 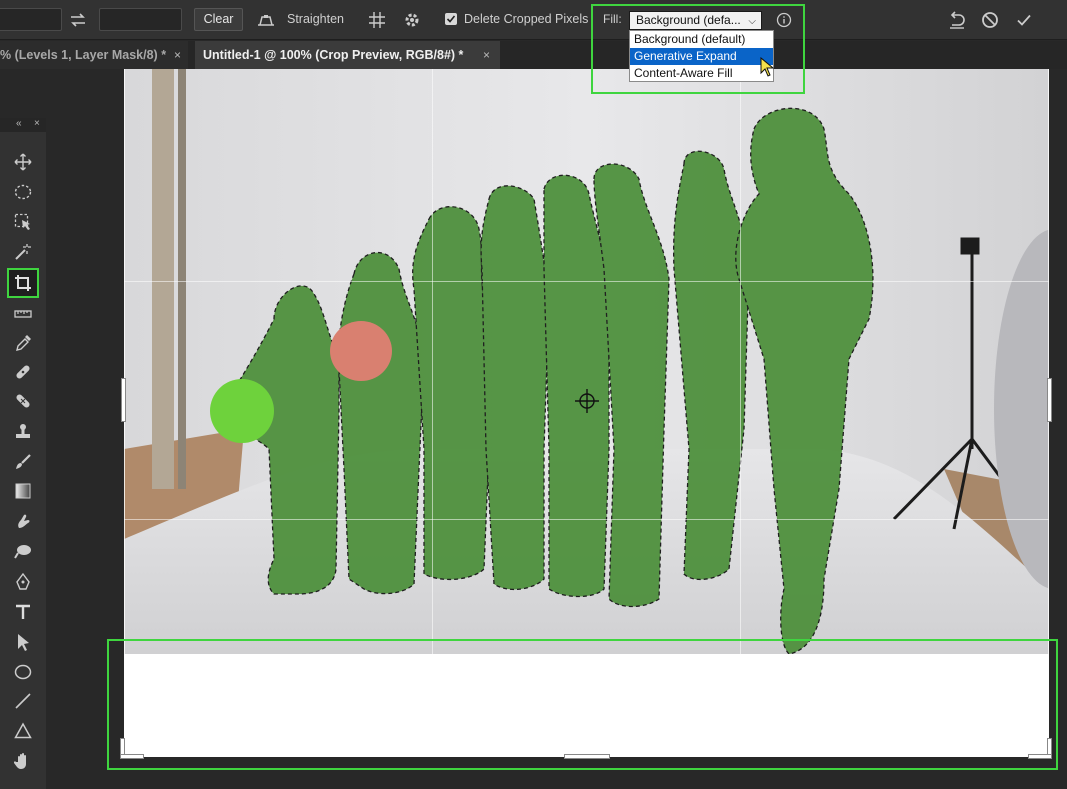 What do you see at coordinates (701, 39) in the screenshot?
I see `fill-option-background: Background (default)` at bounding box center [701, 39].